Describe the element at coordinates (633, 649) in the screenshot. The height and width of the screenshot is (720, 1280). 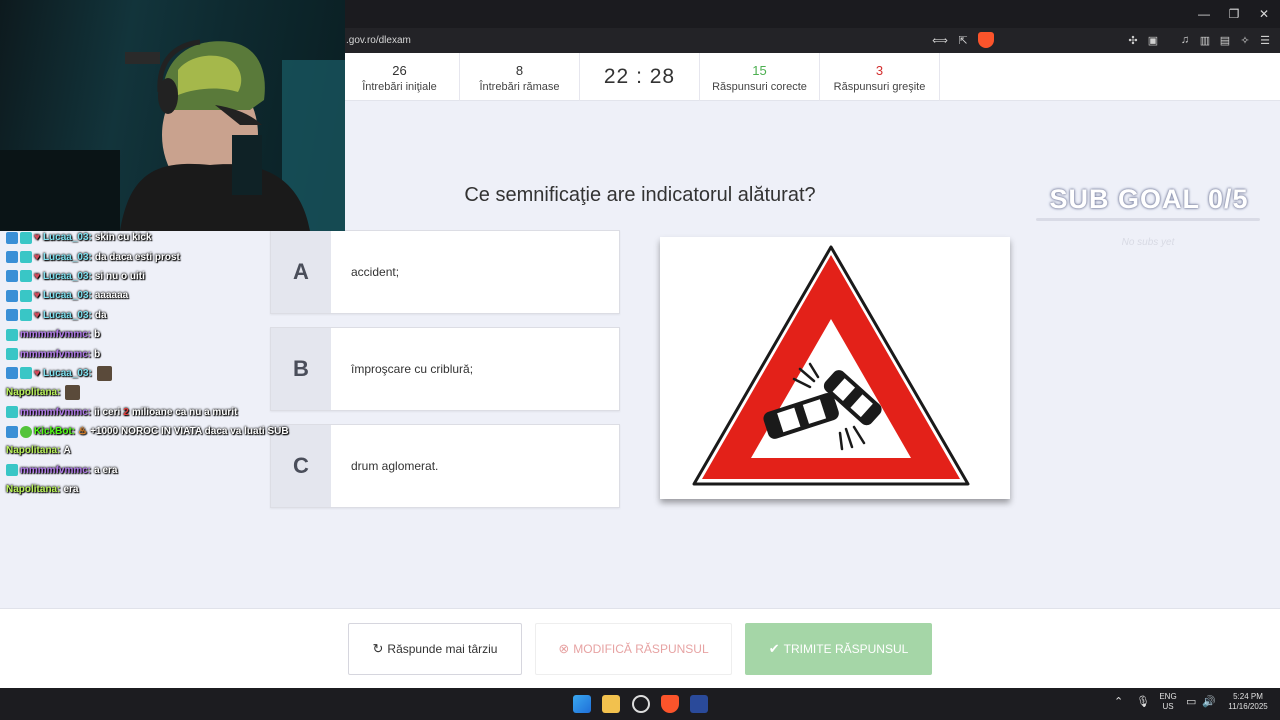
I see `modify-answer-button: ⊗ MODIFICĂ RĂSPUNSUL` at that location.